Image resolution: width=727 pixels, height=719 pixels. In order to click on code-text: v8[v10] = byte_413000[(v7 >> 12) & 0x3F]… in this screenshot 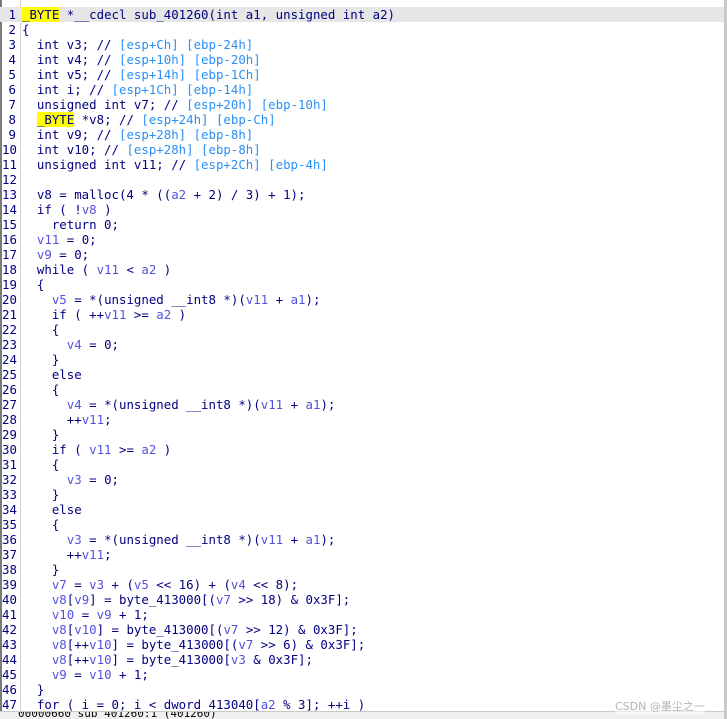, I will do `click(190, 629)`.